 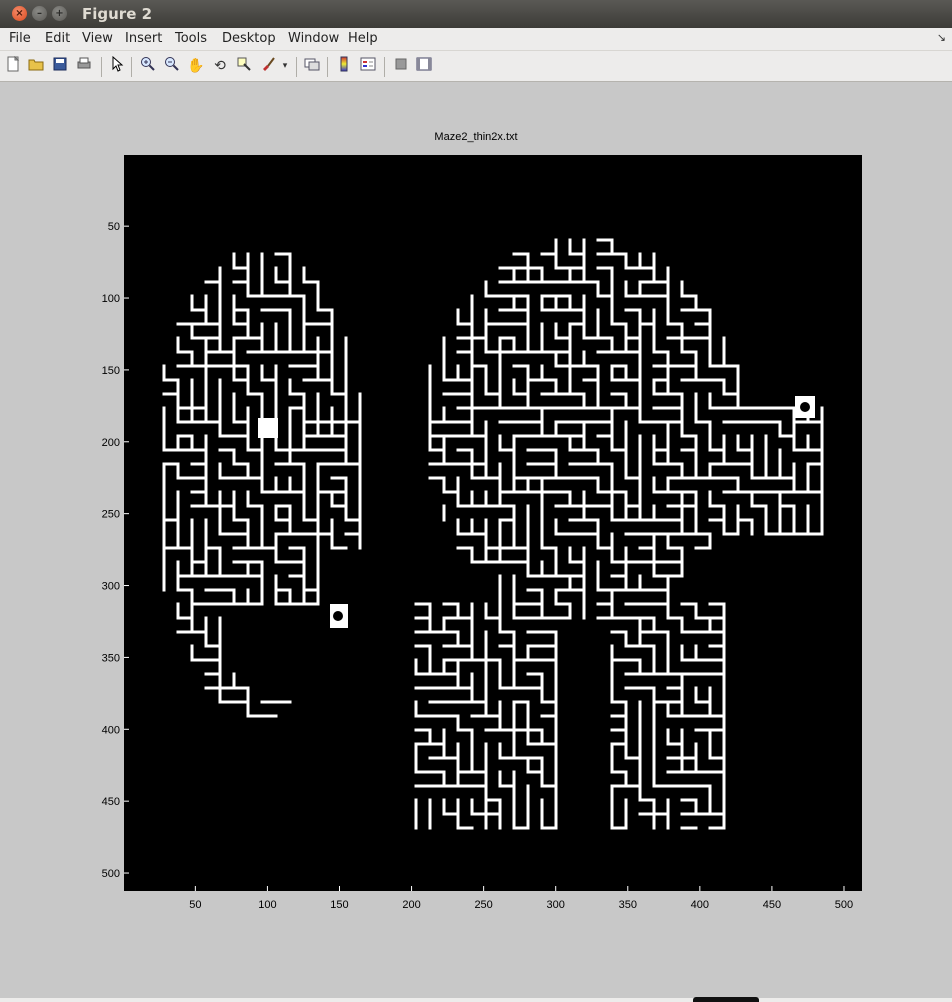 I want to click on x-tick-label: 500, so click(x=844, y=905).